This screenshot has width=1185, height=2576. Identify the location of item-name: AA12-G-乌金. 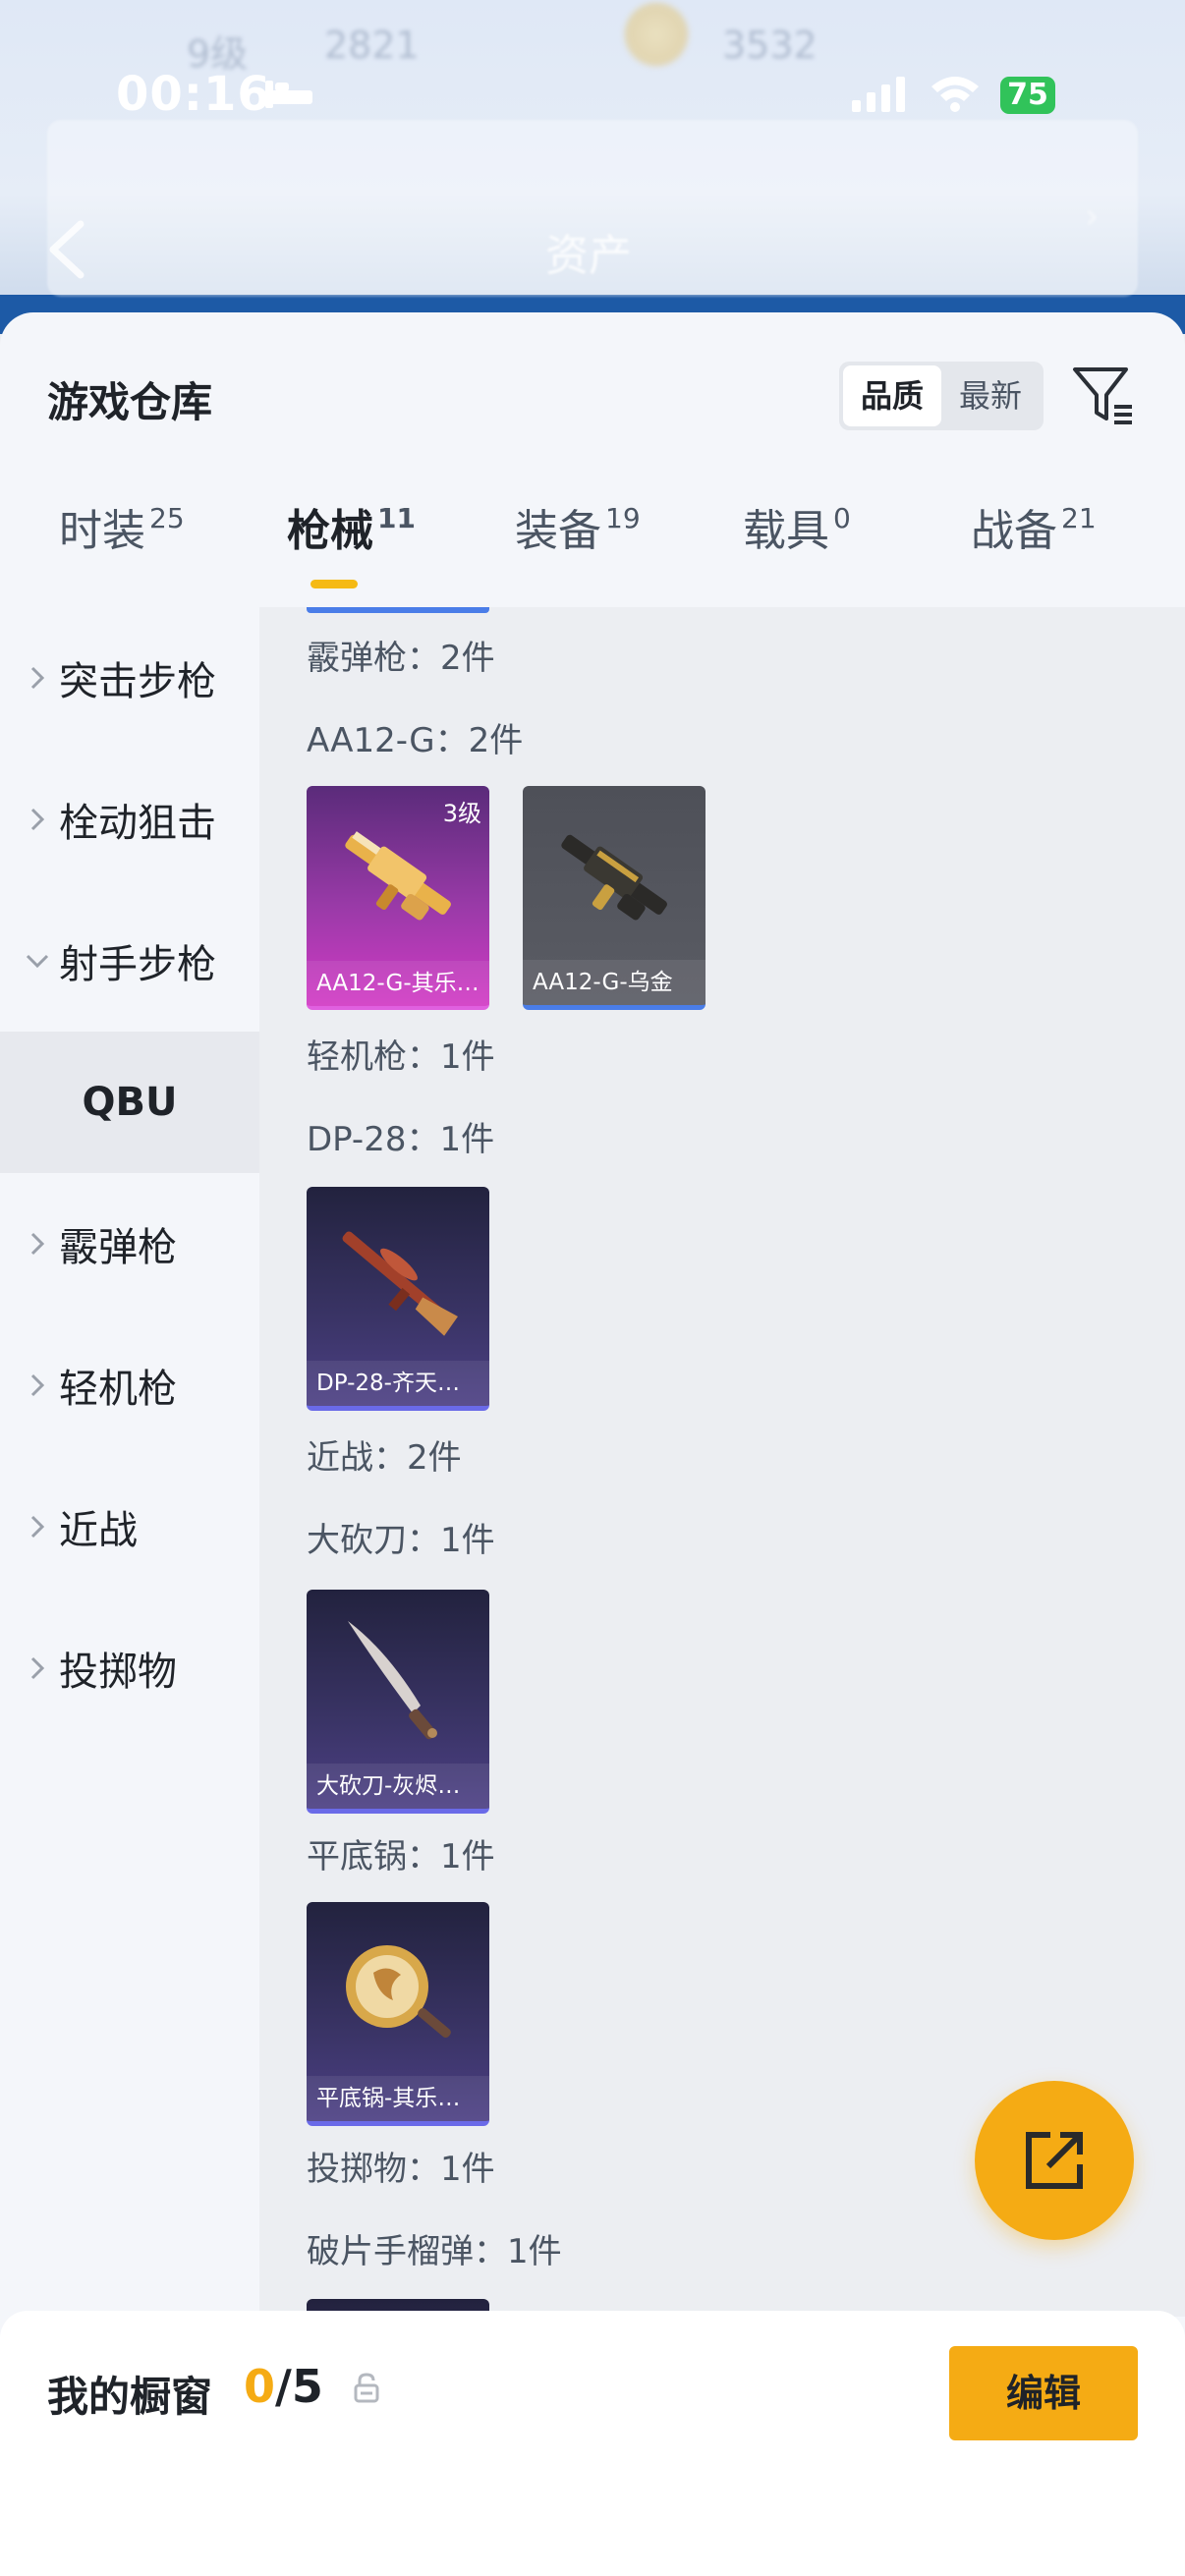
(614, 982).